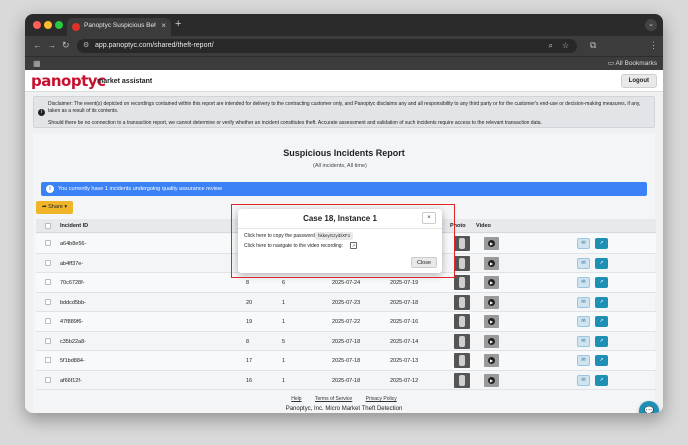  I want to click on annotation-highlight-box, so click(343, 241).